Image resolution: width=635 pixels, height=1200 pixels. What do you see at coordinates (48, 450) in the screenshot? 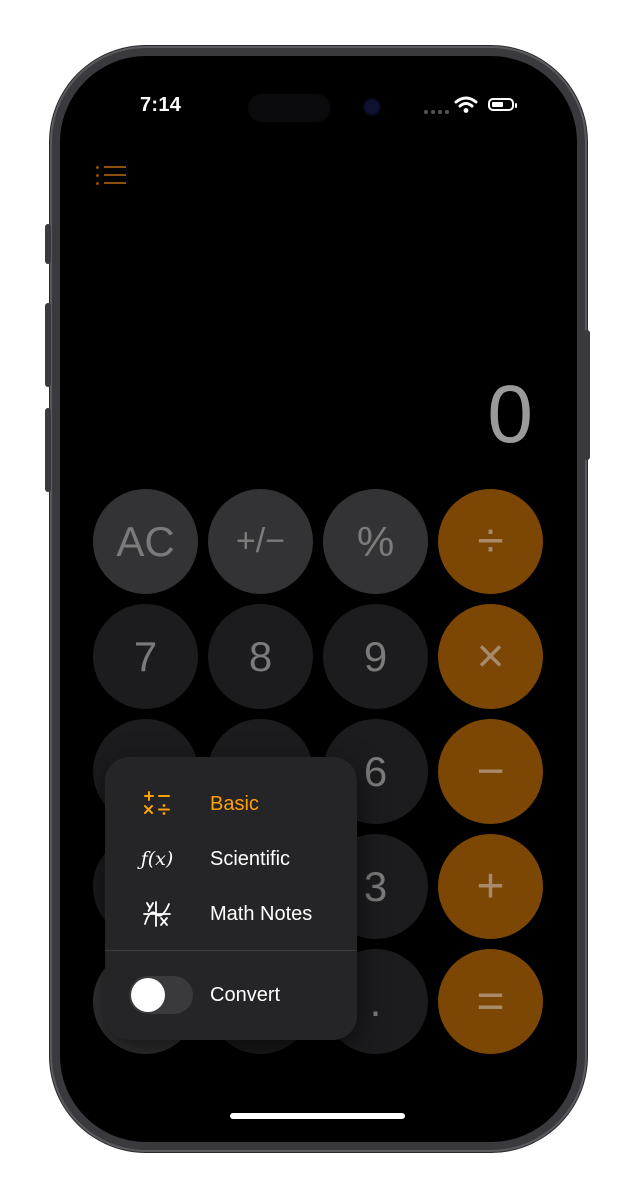
I see `volume-down-button` at bounding box center [48, 450].